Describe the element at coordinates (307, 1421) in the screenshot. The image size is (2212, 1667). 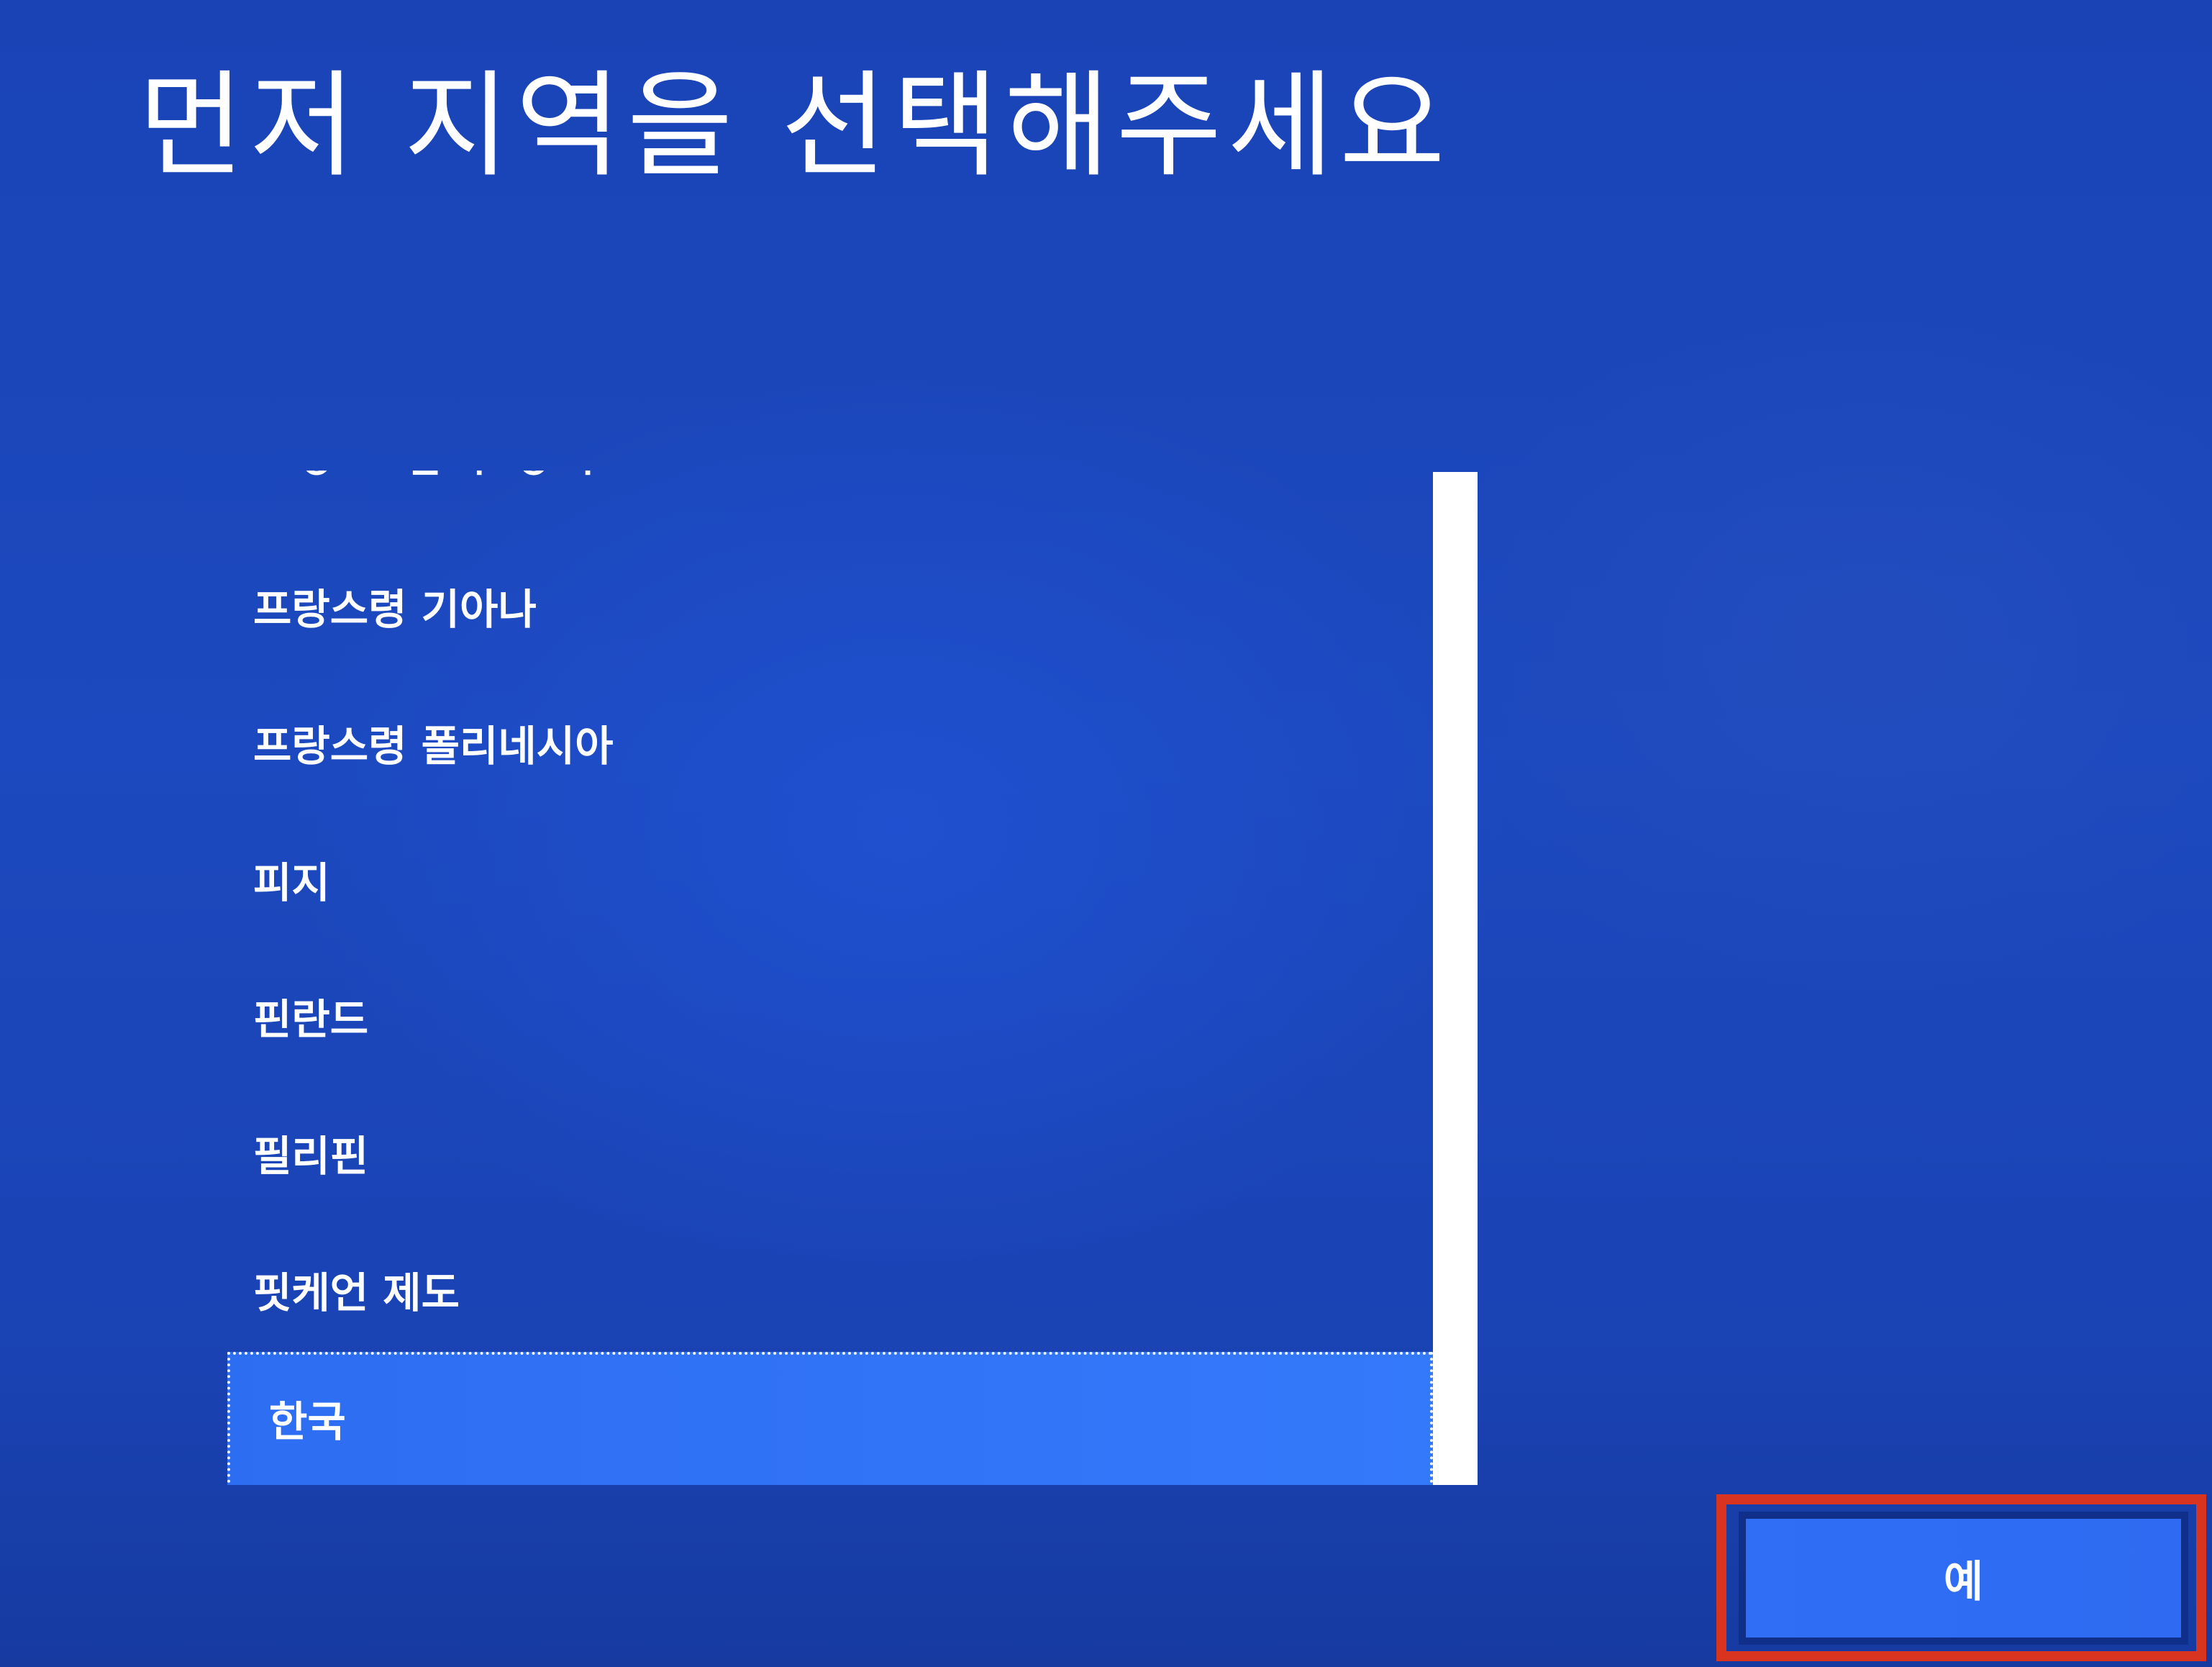
I see `region-item-label: 한국` at that location.